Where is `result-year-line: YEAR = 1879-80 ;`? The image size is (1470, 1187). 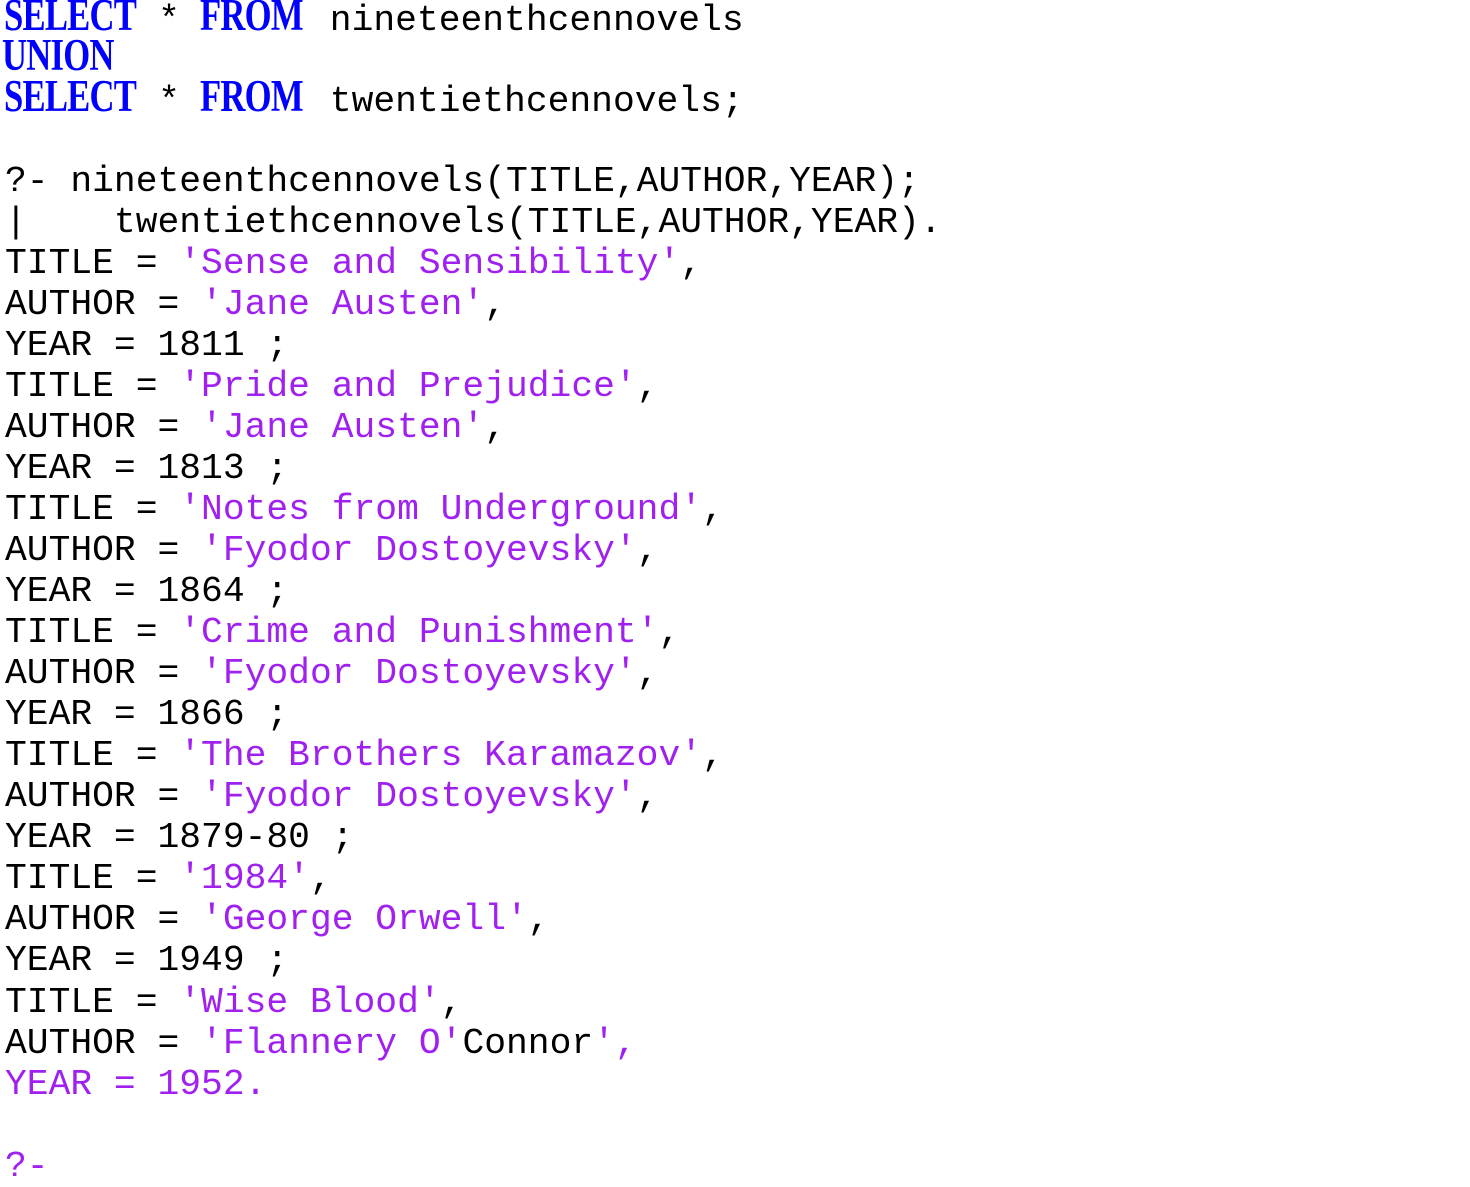 result-year-line: YEAR = 1879-80 ; is located at coordinates (179, 837).